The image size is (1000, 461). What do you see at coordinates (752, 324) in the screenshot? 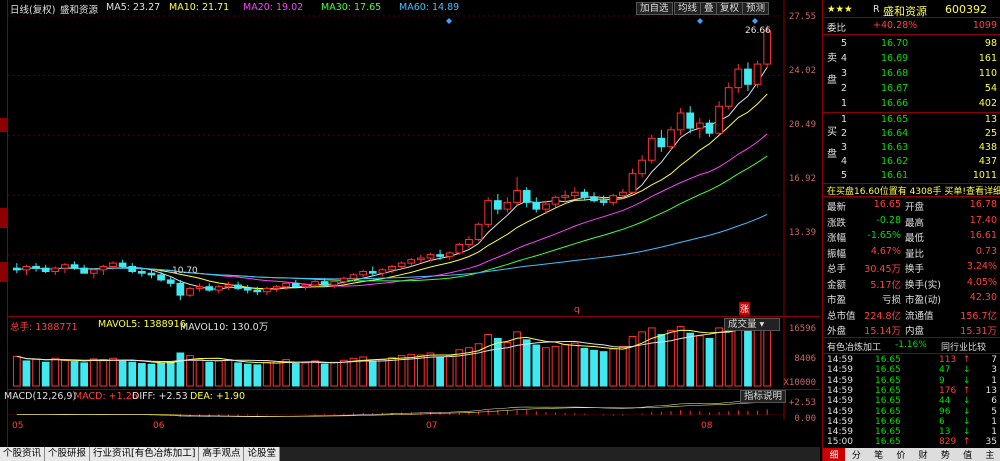
I see `volume-selector: 成交量 ▾` at bounding box center [752, 324].